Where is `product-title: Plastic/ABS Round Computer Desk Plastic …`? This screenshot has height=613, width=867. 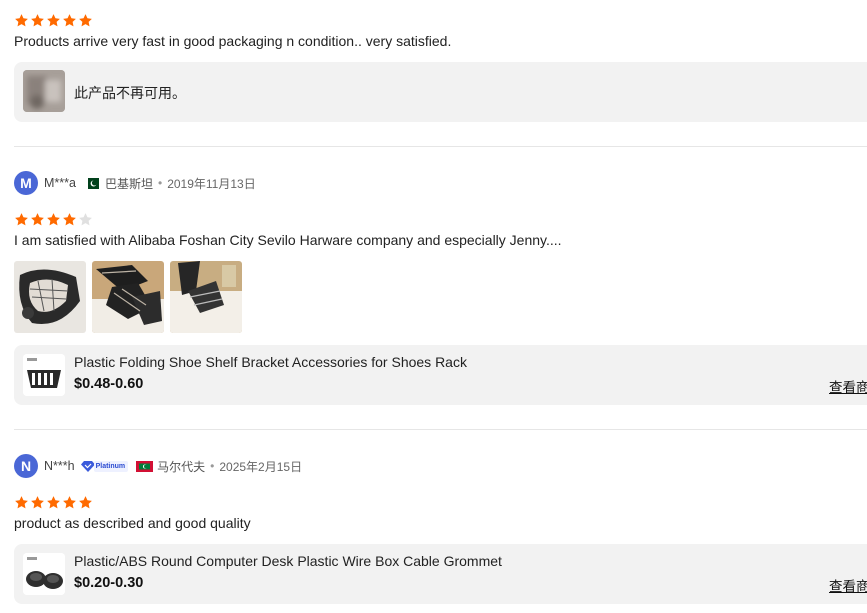
product-title: Plastic/ABS Round Computer Desk Plastic … is located at coordinates (288, 561).